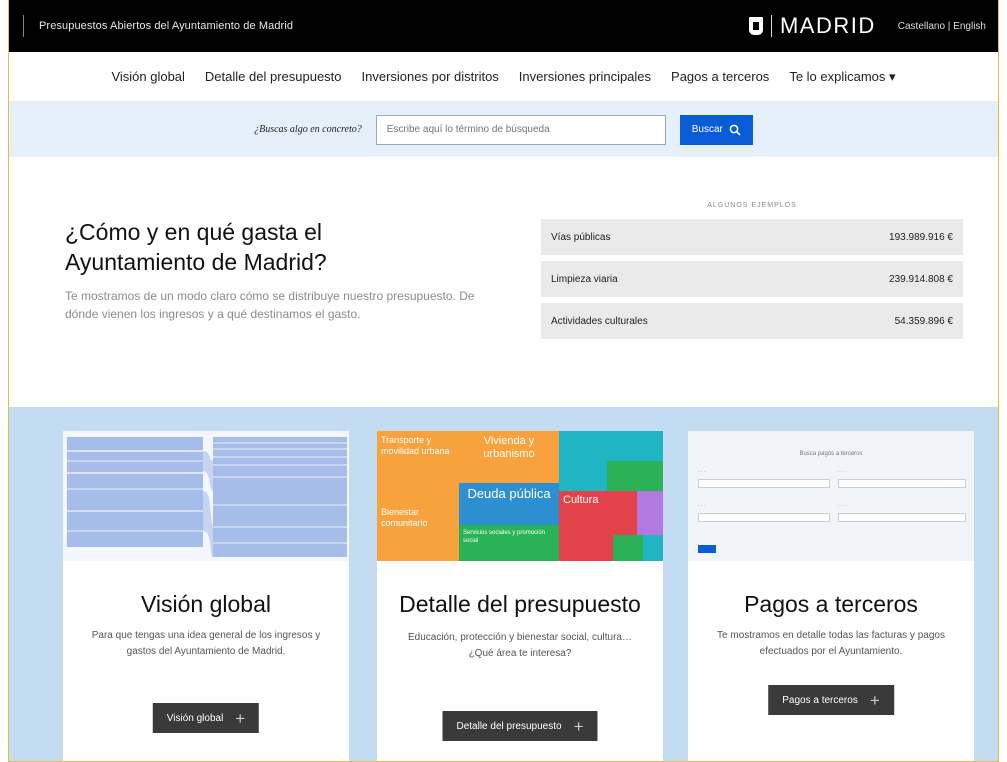 The width and height of the screenshot is (1007, 762). What do you see at coordinates (509, 457) in the screenshot?
I see `treemap-cell: Vivienda y urbanismo` at bounding box center [509, 457].